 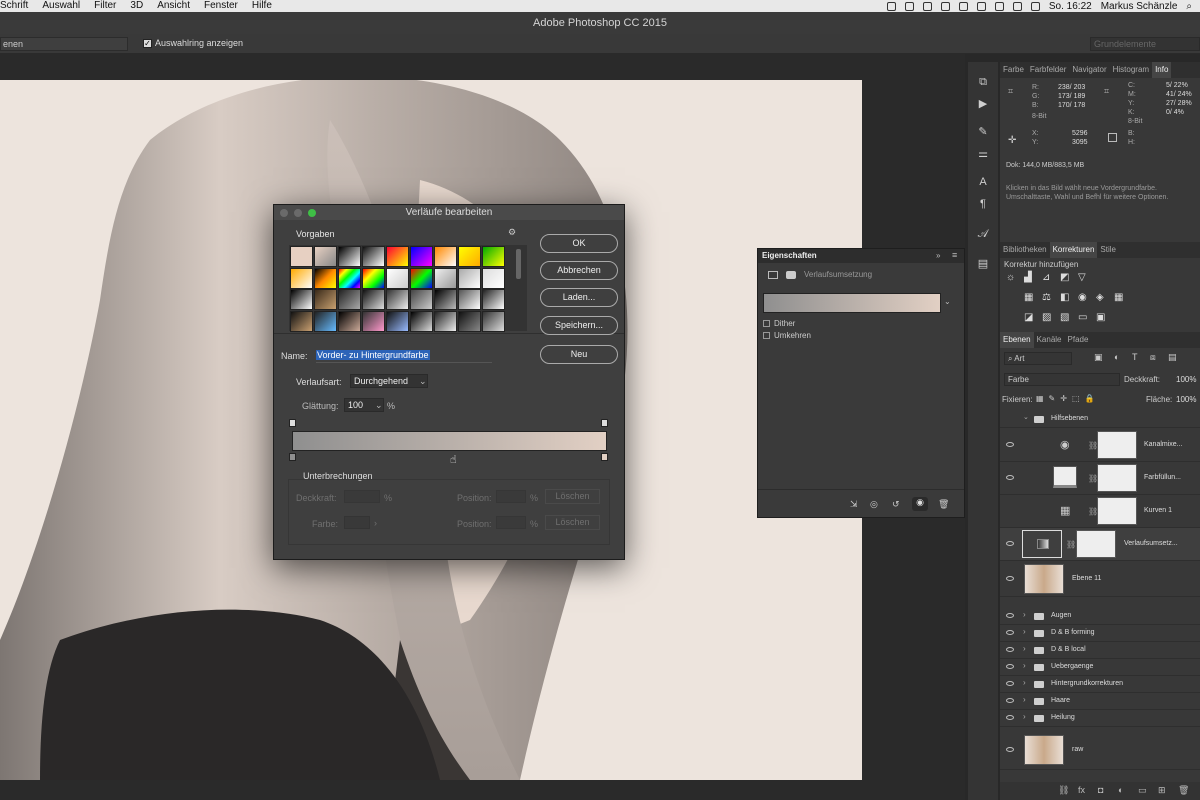 What do you see at coordinates (1048, 70) in the screenshot?
I see `tab-farbfelder: Farbfelder` at bounding box center [1048, 70].